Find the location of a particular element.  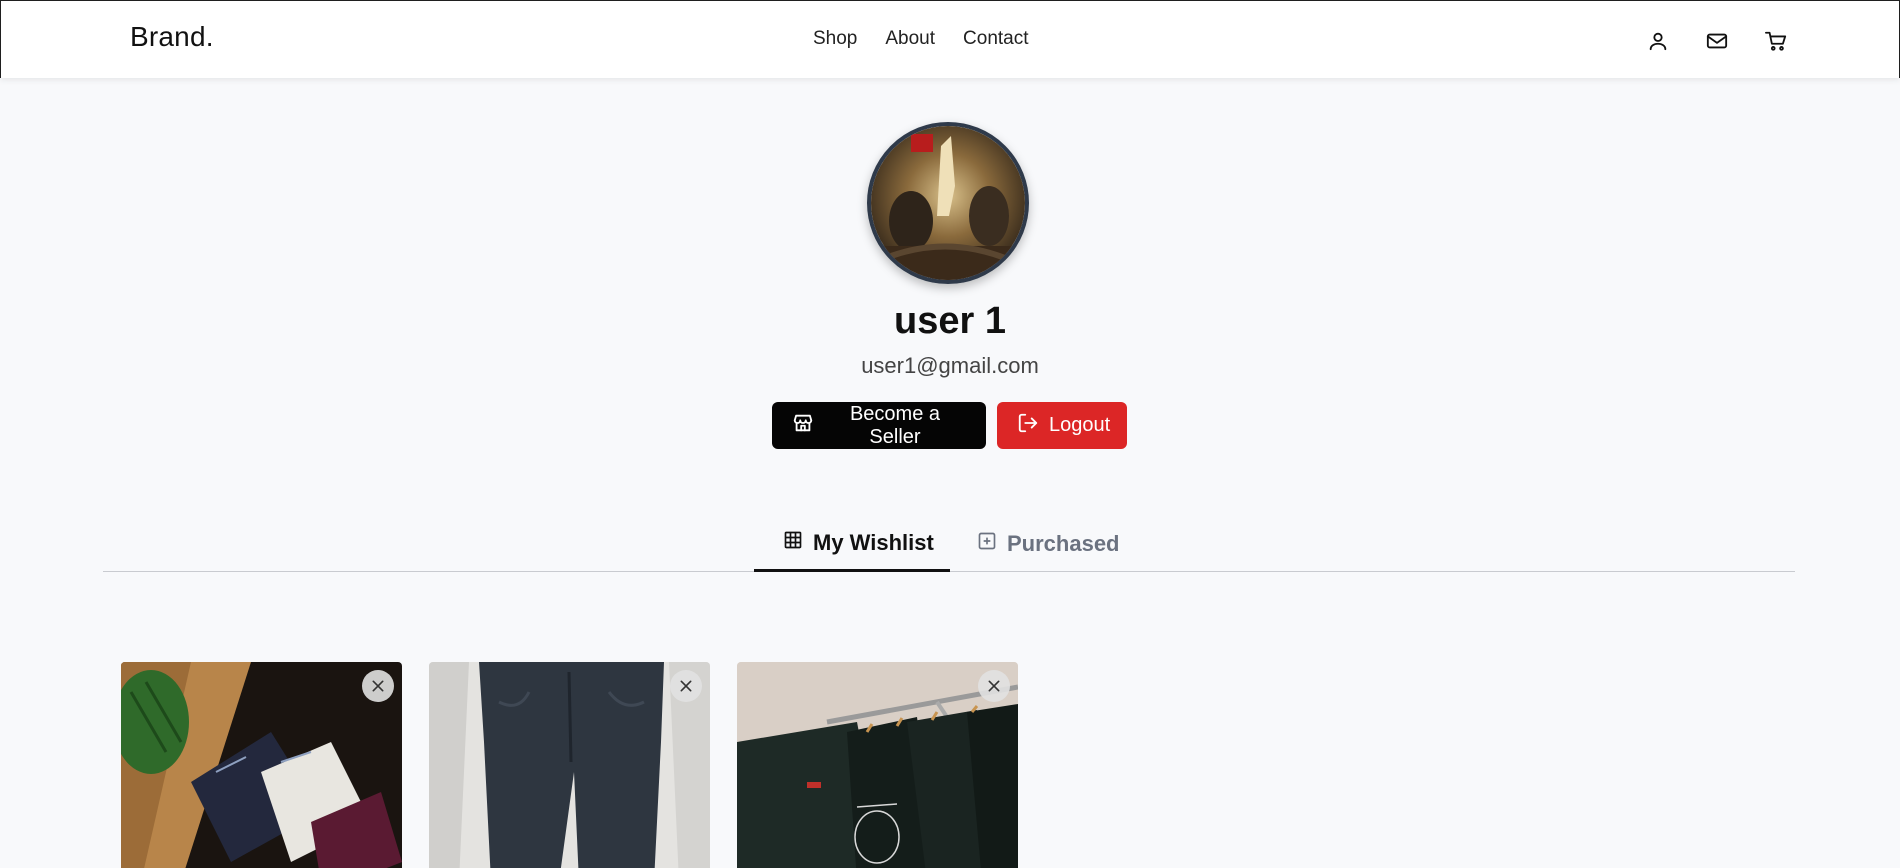

black-tshirts-rack-photo is located at coordinates (877, 765).